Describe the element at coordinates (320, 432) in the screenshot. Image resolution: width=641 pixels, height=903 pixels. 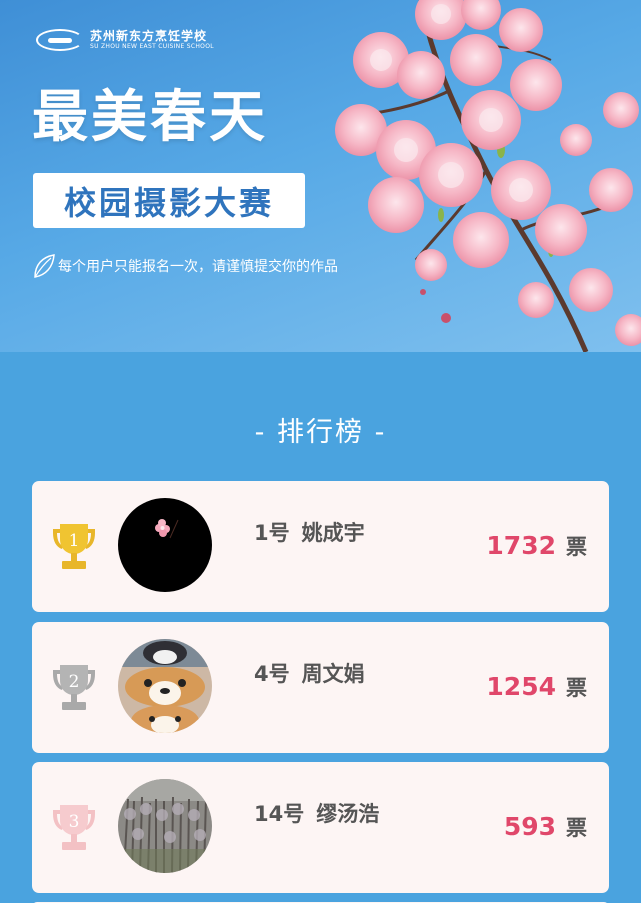
I see `ranking-title: - 排行榜 -` at that location.